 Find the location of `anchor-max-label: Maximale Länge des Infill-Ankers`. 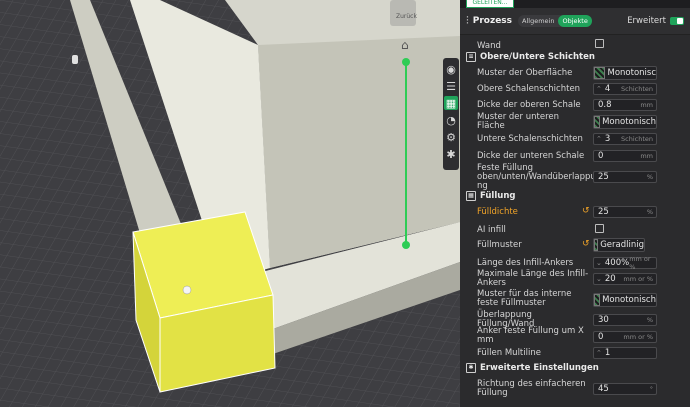

anchor-max-label: Maximale Länge des Infill-Ankers is located at coordinates (533, 278).